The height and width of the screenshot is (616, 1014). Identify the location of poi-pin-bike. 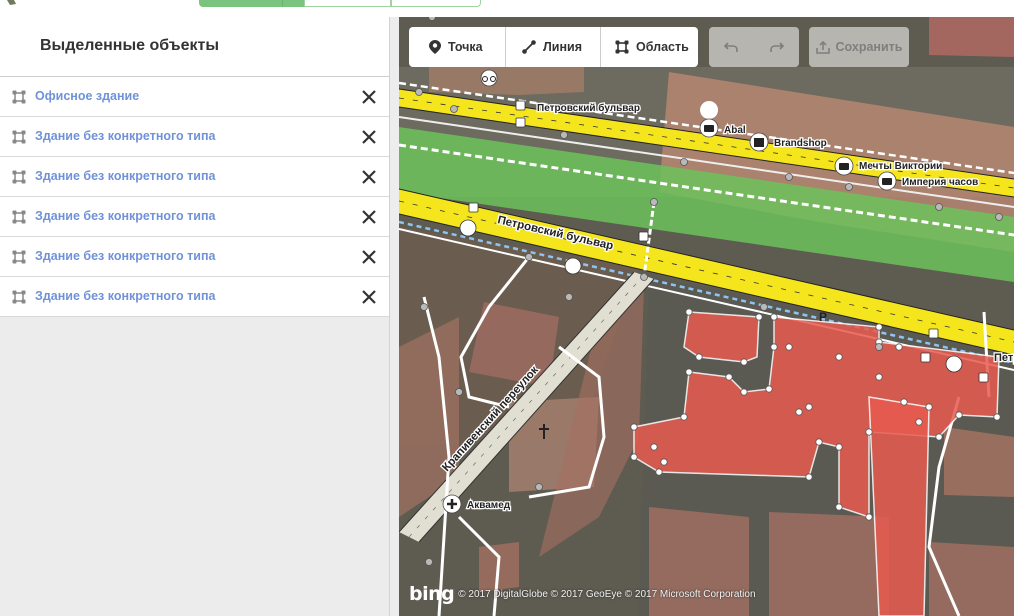
(489, 78).